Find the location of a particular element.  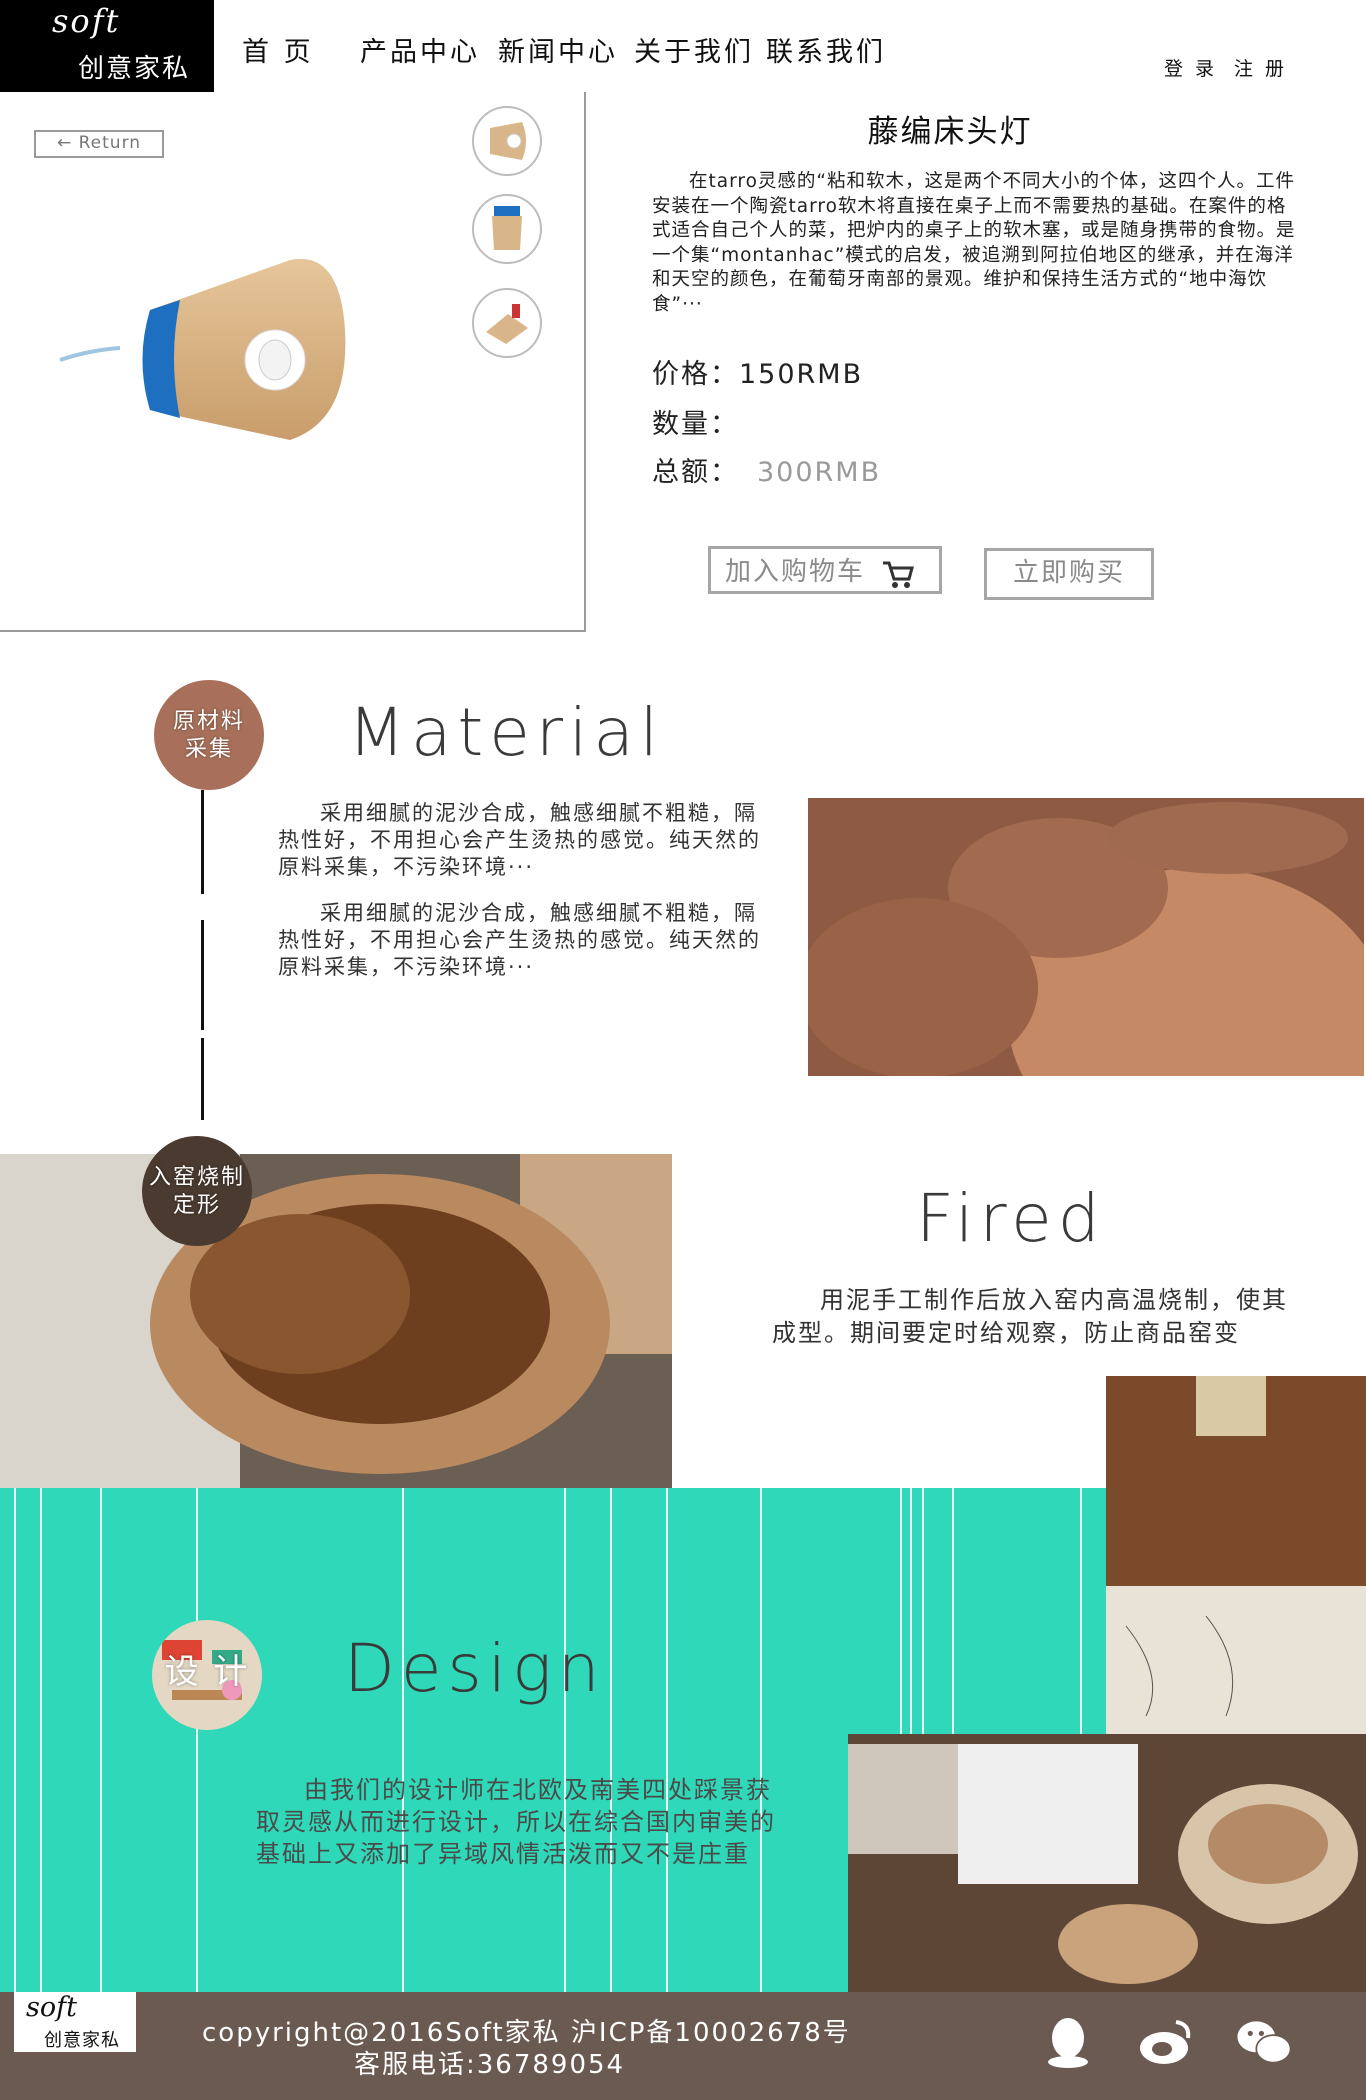

nav-about: 关于我们 is located at coordinates (694, 49).